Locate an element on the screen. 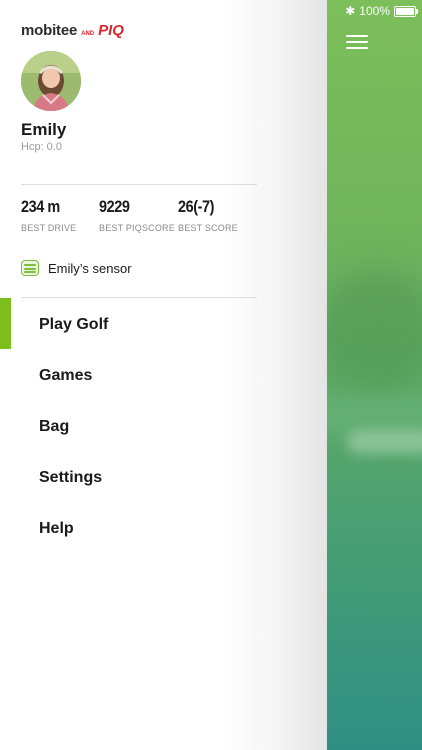 The image size is (422, 750). stat-label: BEST SCORE is located at coordinates (208, 228).